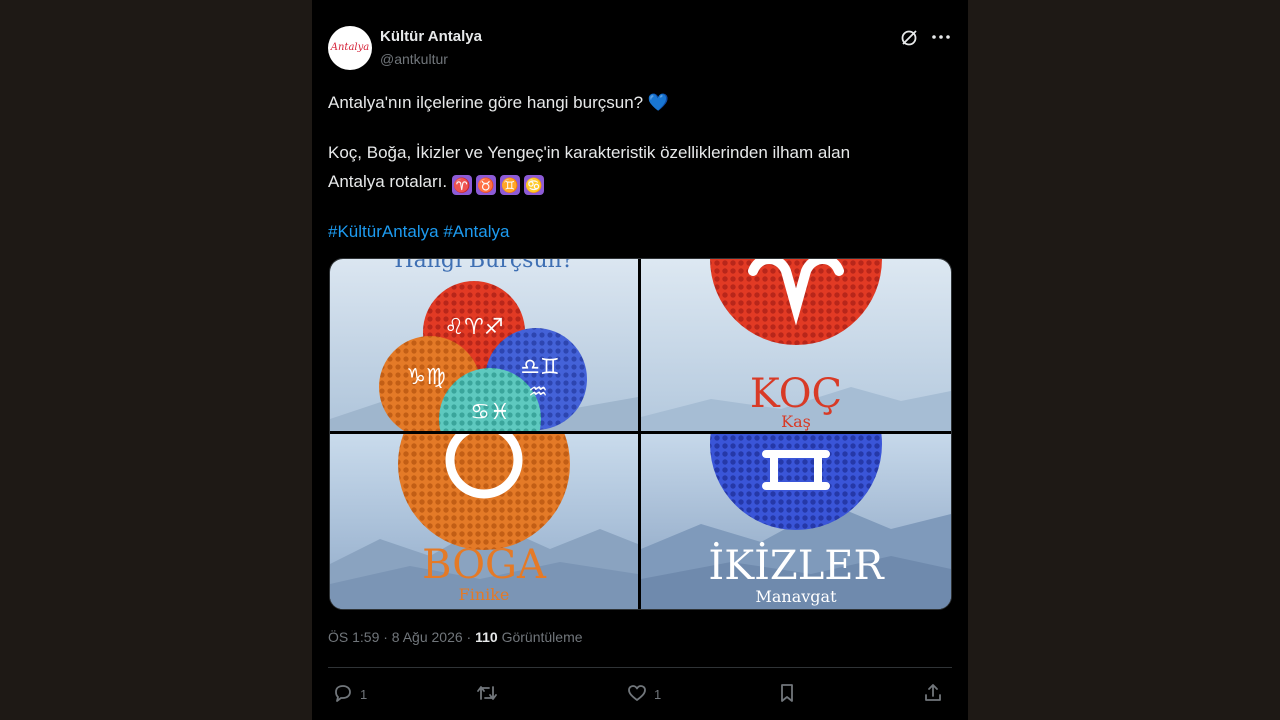 The height and width of the screenshot is (720, 1280). Describe the element at coordinates (796, 565) in the screenshot. I see `tile4-sign: İKİZLER` at that location.